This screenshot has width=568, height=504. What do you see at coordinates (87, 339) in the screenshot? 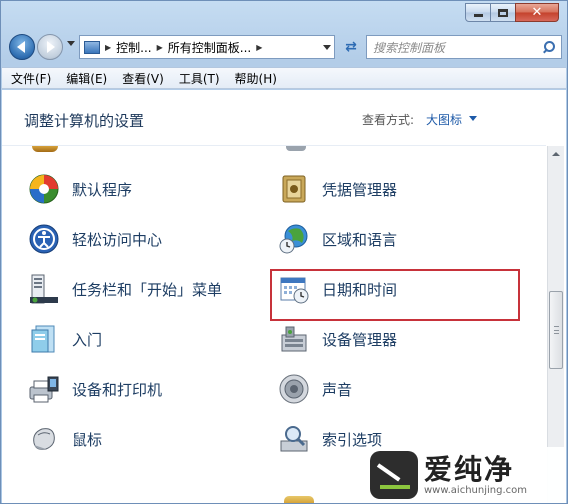
I see `item-label: 入门` at bounding box center [87, 339].